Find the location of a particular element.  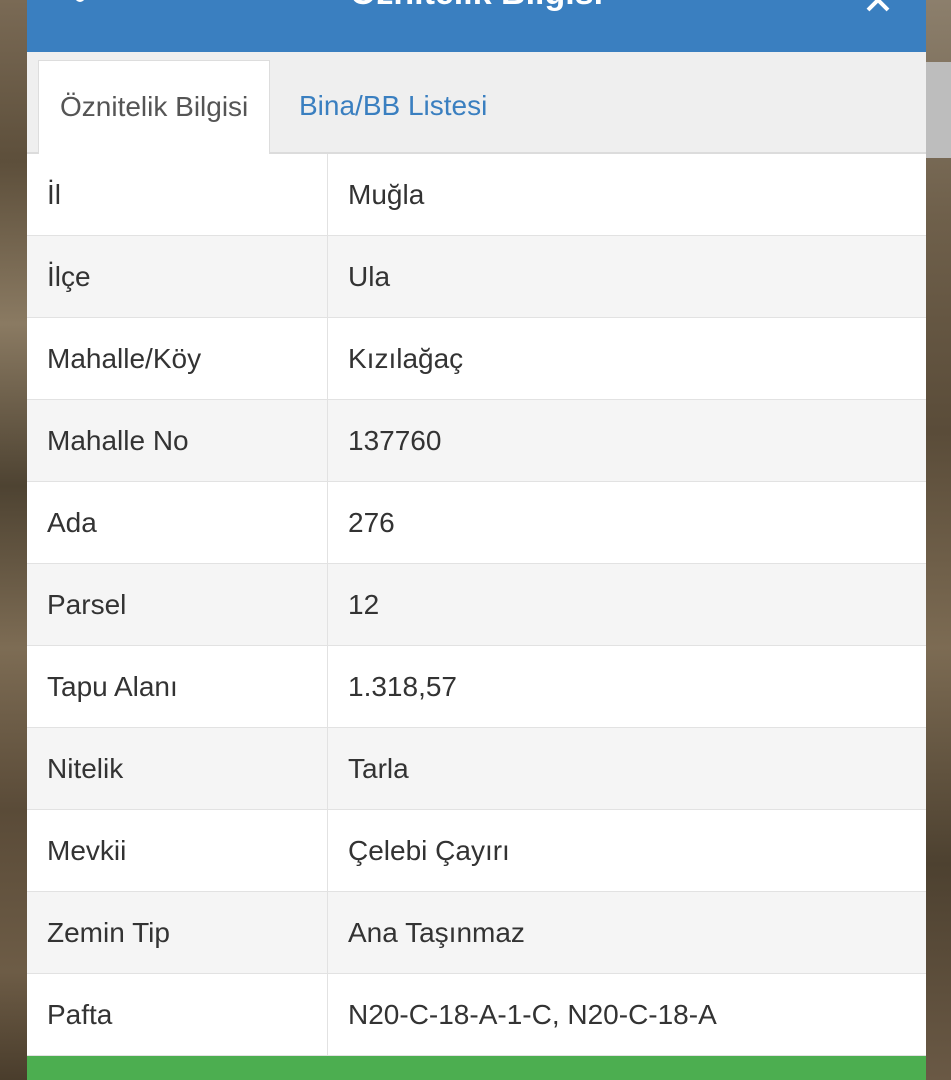

attribute-value: Ana Taşınmaz is located at coordinates (626, 932).